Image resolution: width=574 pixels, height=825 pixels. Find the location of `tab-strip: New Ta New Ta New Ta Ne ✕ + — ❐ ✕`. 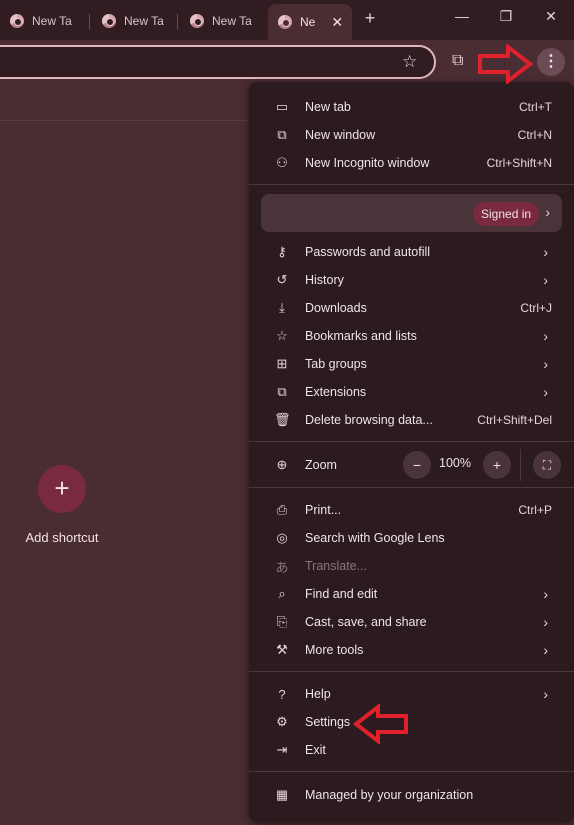

tab-strip: New Ta New Ta New Ta Ne ✕ + — ❐ ✕ is located at coordinates (287, 20).